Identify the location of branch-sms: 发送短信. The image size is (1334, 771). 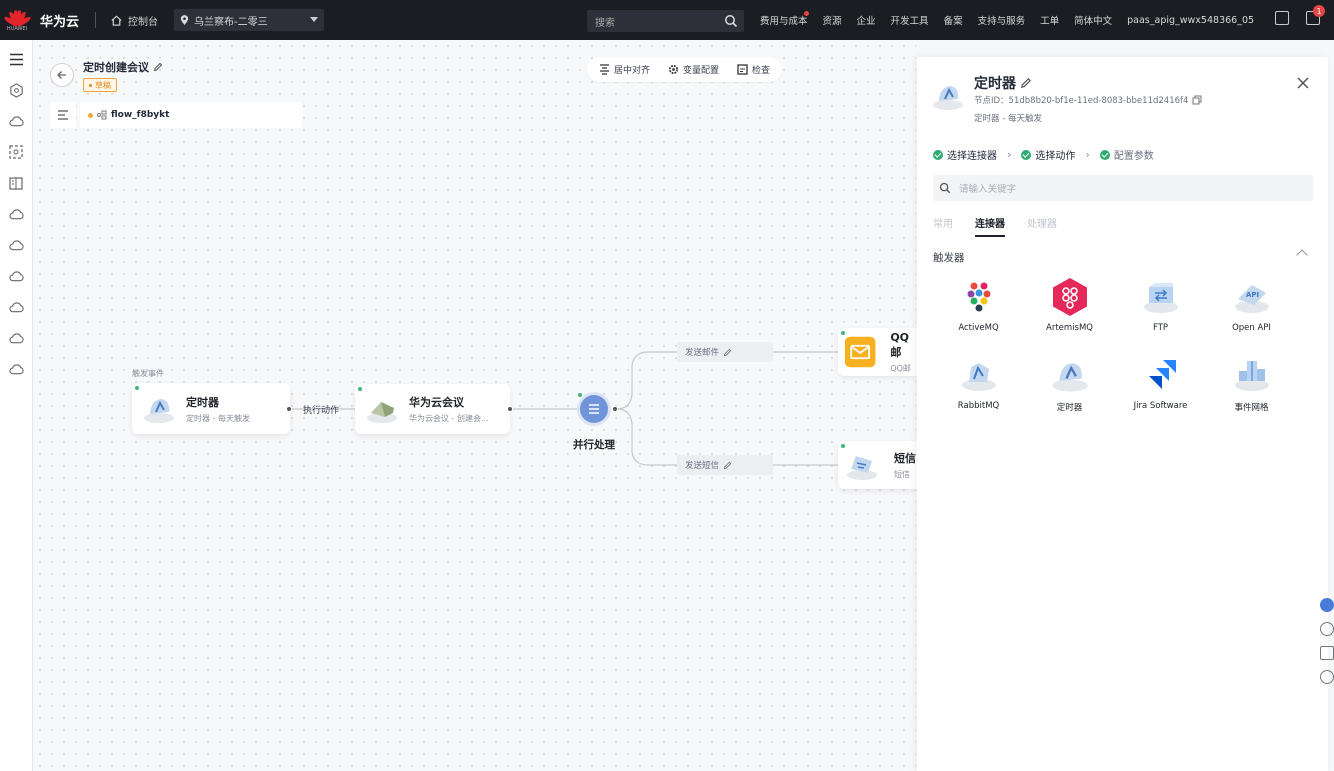
(725, 465).